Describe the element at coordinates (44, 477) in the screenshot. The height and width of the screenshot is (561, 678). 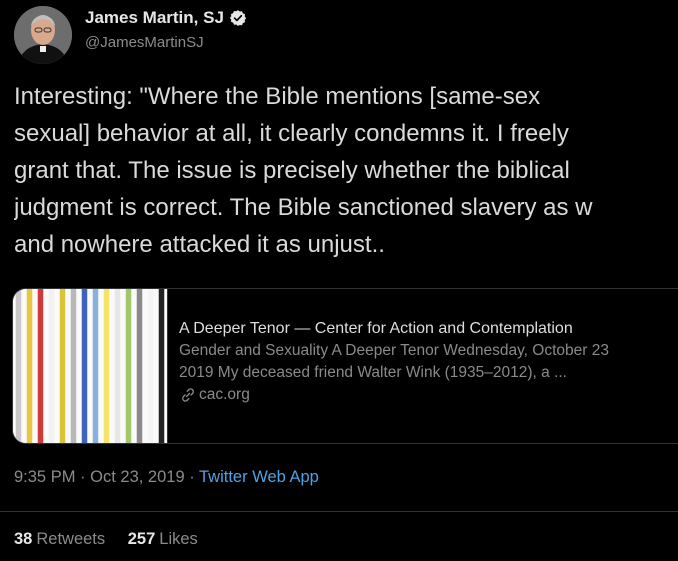
I see `tweet-time: 9:35 PM` at that location.